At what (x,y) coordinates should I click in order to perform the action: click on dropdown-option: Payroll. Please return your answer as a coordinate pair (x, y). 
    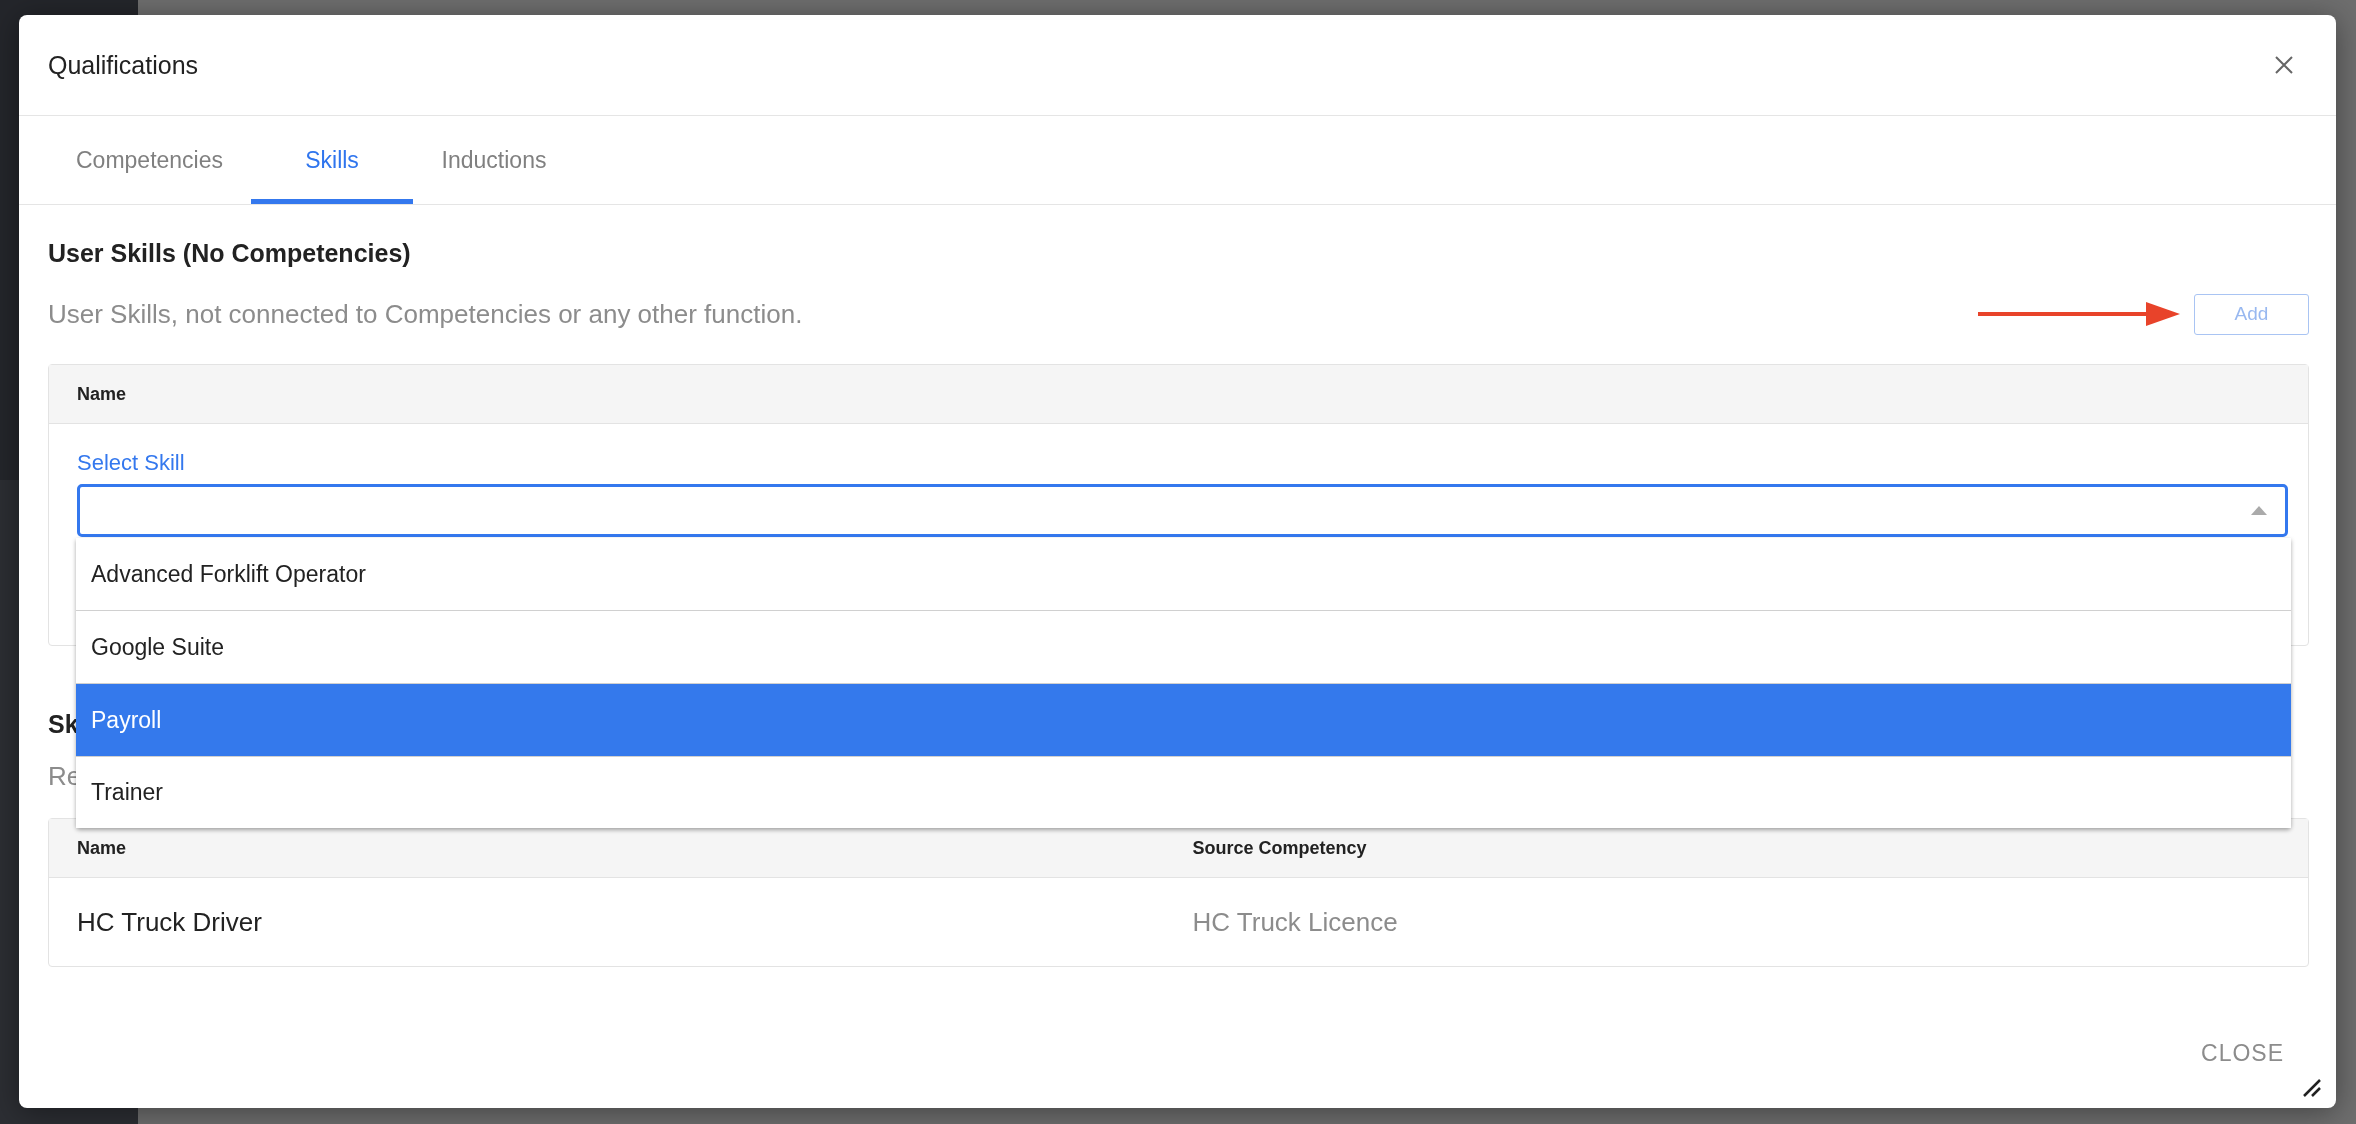
    Looking at the image, I should click on (1183, 720).